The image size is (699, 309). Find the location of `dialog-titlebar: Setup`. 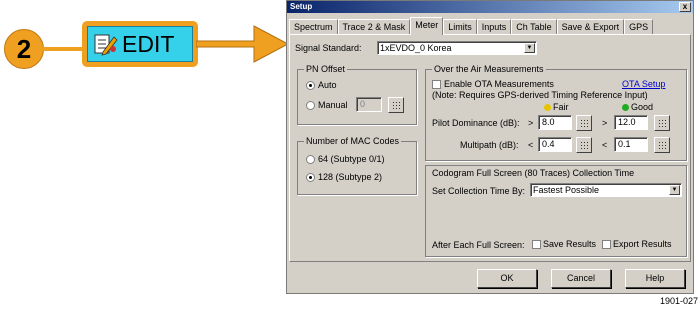

dialog-titlebar: Setup is located at coordinates (490, 7).